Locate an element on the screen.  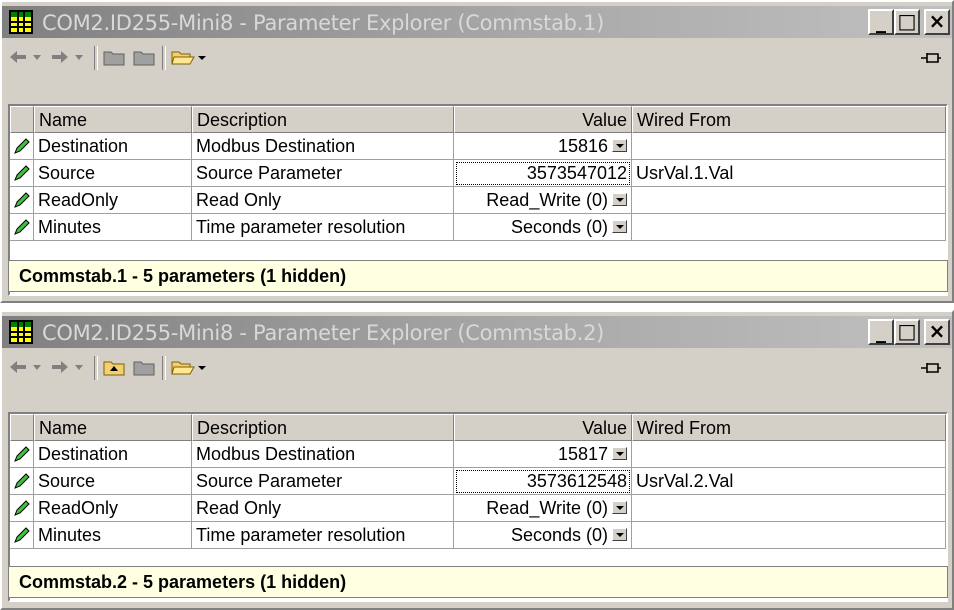
value-text: 15817 is located at coordinates (582, 454).